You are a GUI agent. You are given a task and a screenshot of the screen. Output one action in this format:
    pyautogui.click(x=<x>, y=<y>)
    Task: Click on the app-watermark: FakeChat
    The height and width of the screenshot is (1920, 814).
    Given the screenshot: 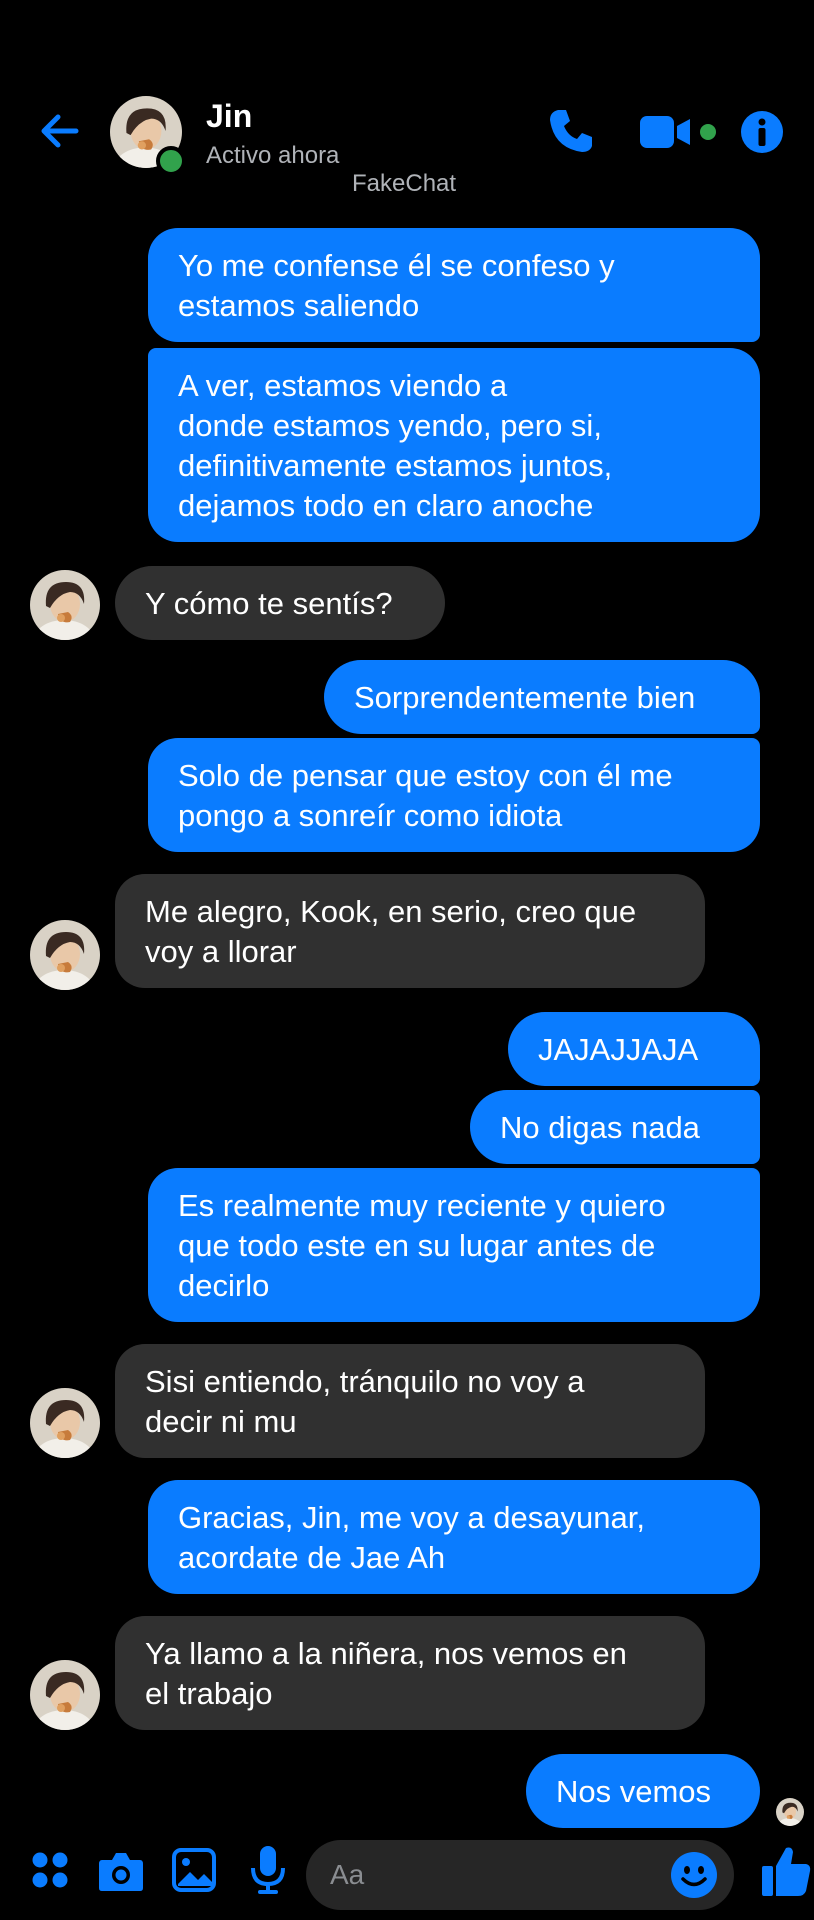 What is the action you would take?
    pyautogui.click(x=404, y=183)
    